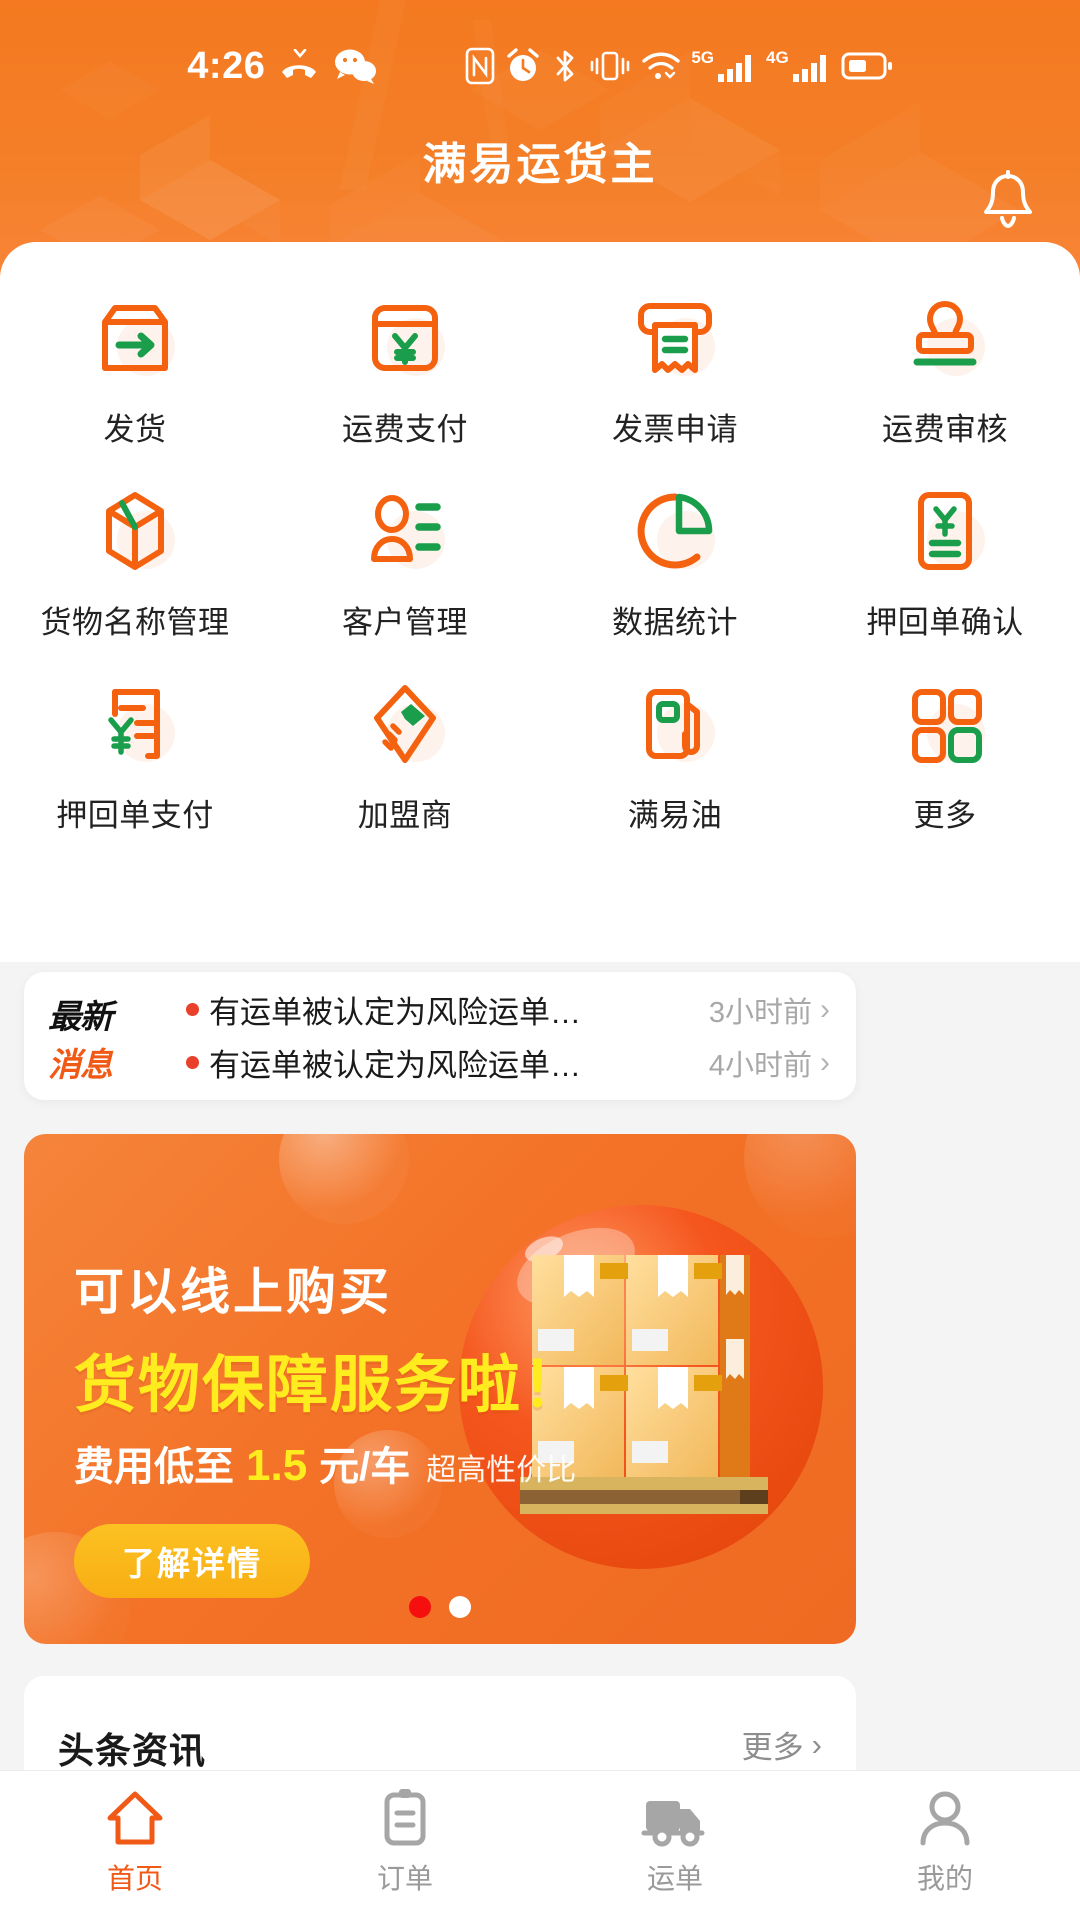  I want to click on news-badge-line1: 最新, so click(80, 1016).